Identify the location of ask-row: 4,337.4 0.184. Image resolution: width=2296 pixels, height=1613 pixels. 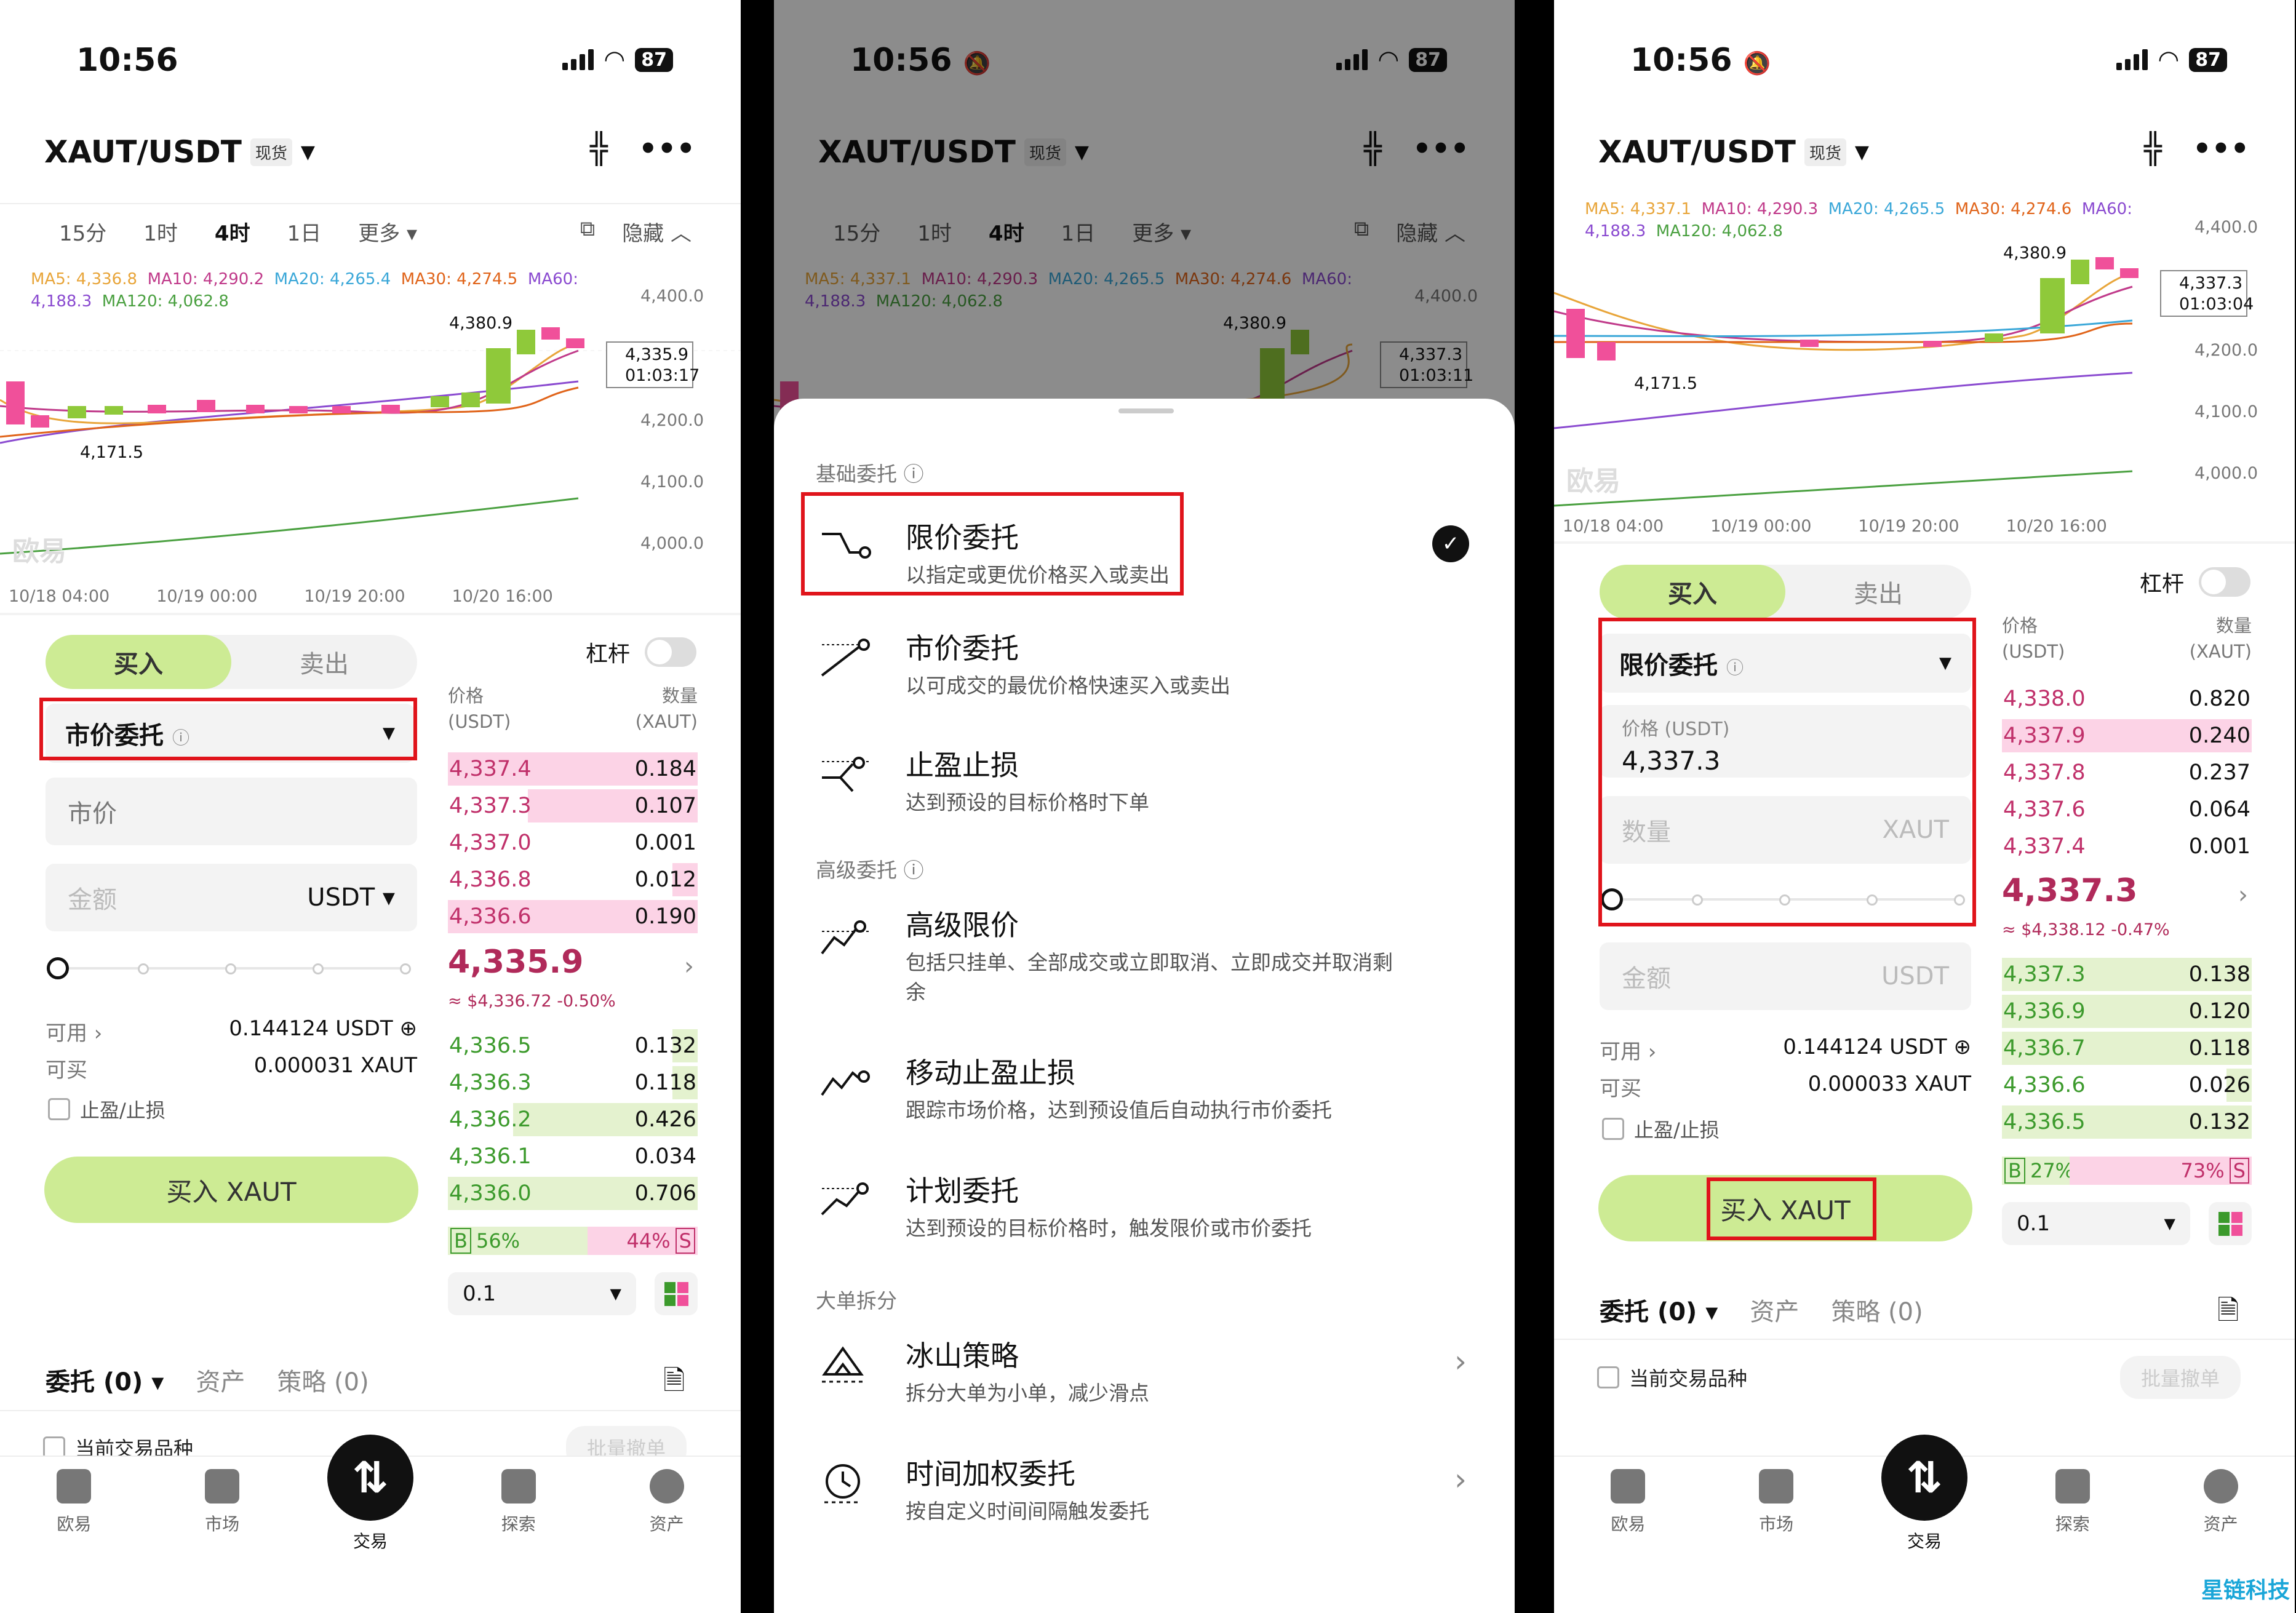
(573, 769).